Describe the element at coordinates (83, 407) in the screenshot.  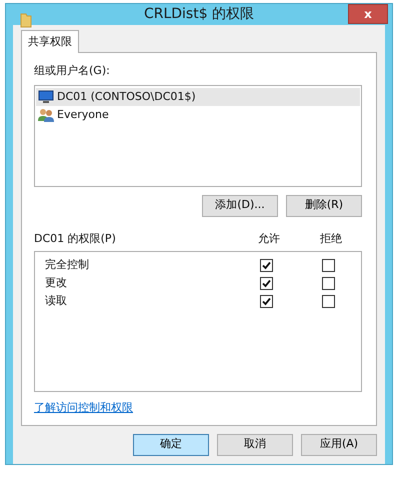
I see `help-link: 了解访问控制和权限` at that location.